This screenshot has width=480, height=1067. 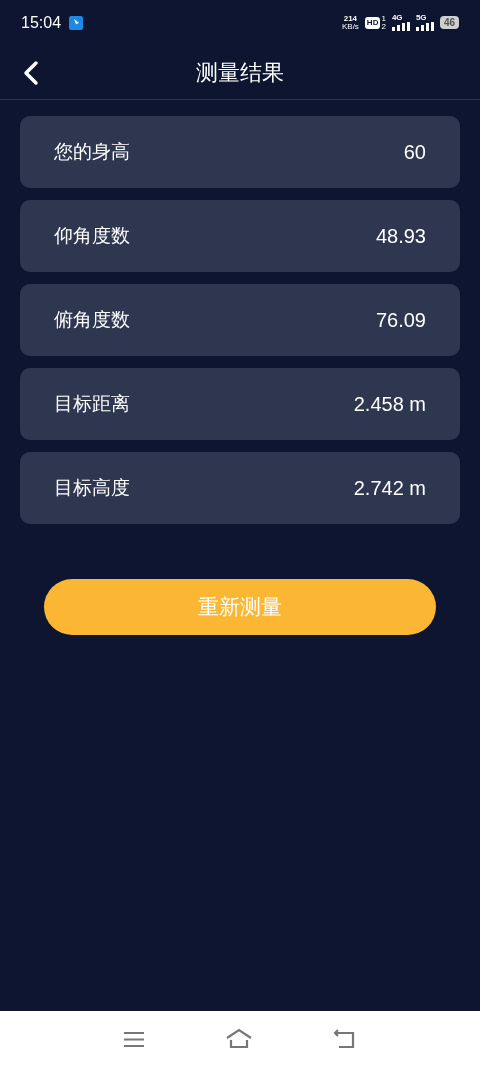 What do you see at coordinates (350, 26) in the screenshot?
I see `network-speed-unit: KB/s` at bounding box center [350, 26].